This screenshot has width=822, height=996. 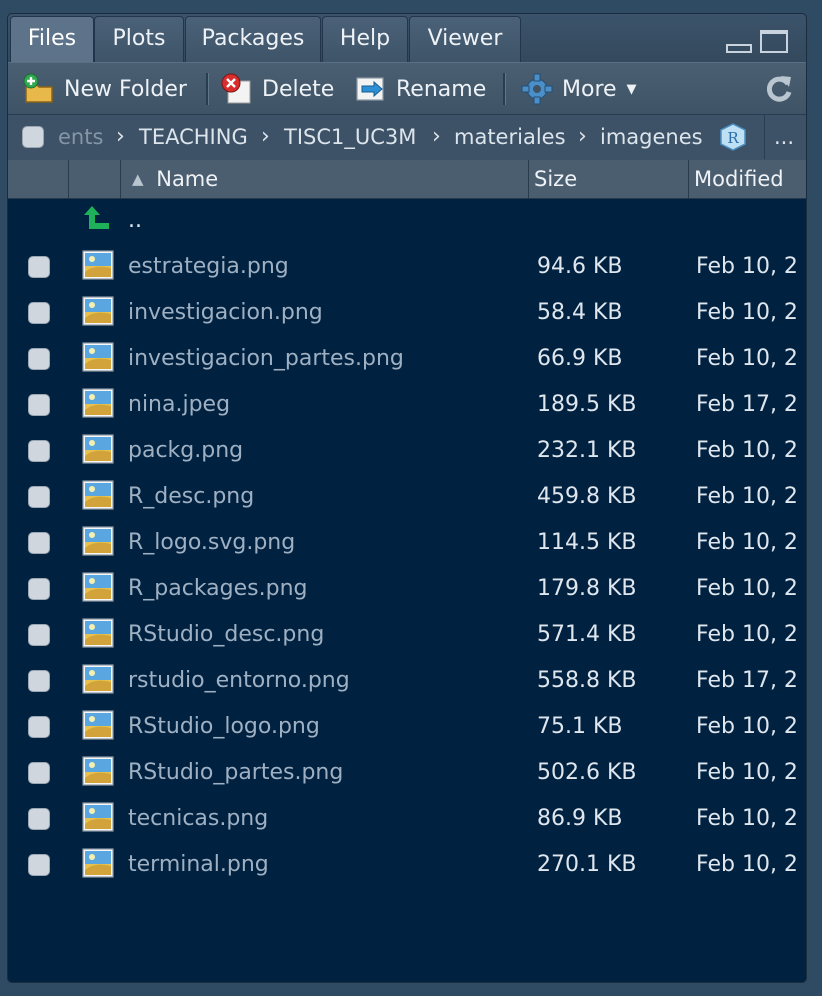 What do you see at coordinates (139, 39) in the screenshot?
I see `tab-plots: Plots` at bounding box center [139, 39].